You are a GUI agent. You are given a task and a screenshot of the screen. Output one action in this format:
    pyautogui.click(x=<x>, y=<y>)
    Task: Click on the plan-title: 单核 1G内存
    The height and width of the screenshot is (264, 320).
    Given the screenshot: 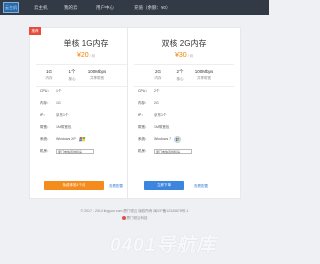 What is the action you would take?
    pyautogui.click(x=86, y=43)
    